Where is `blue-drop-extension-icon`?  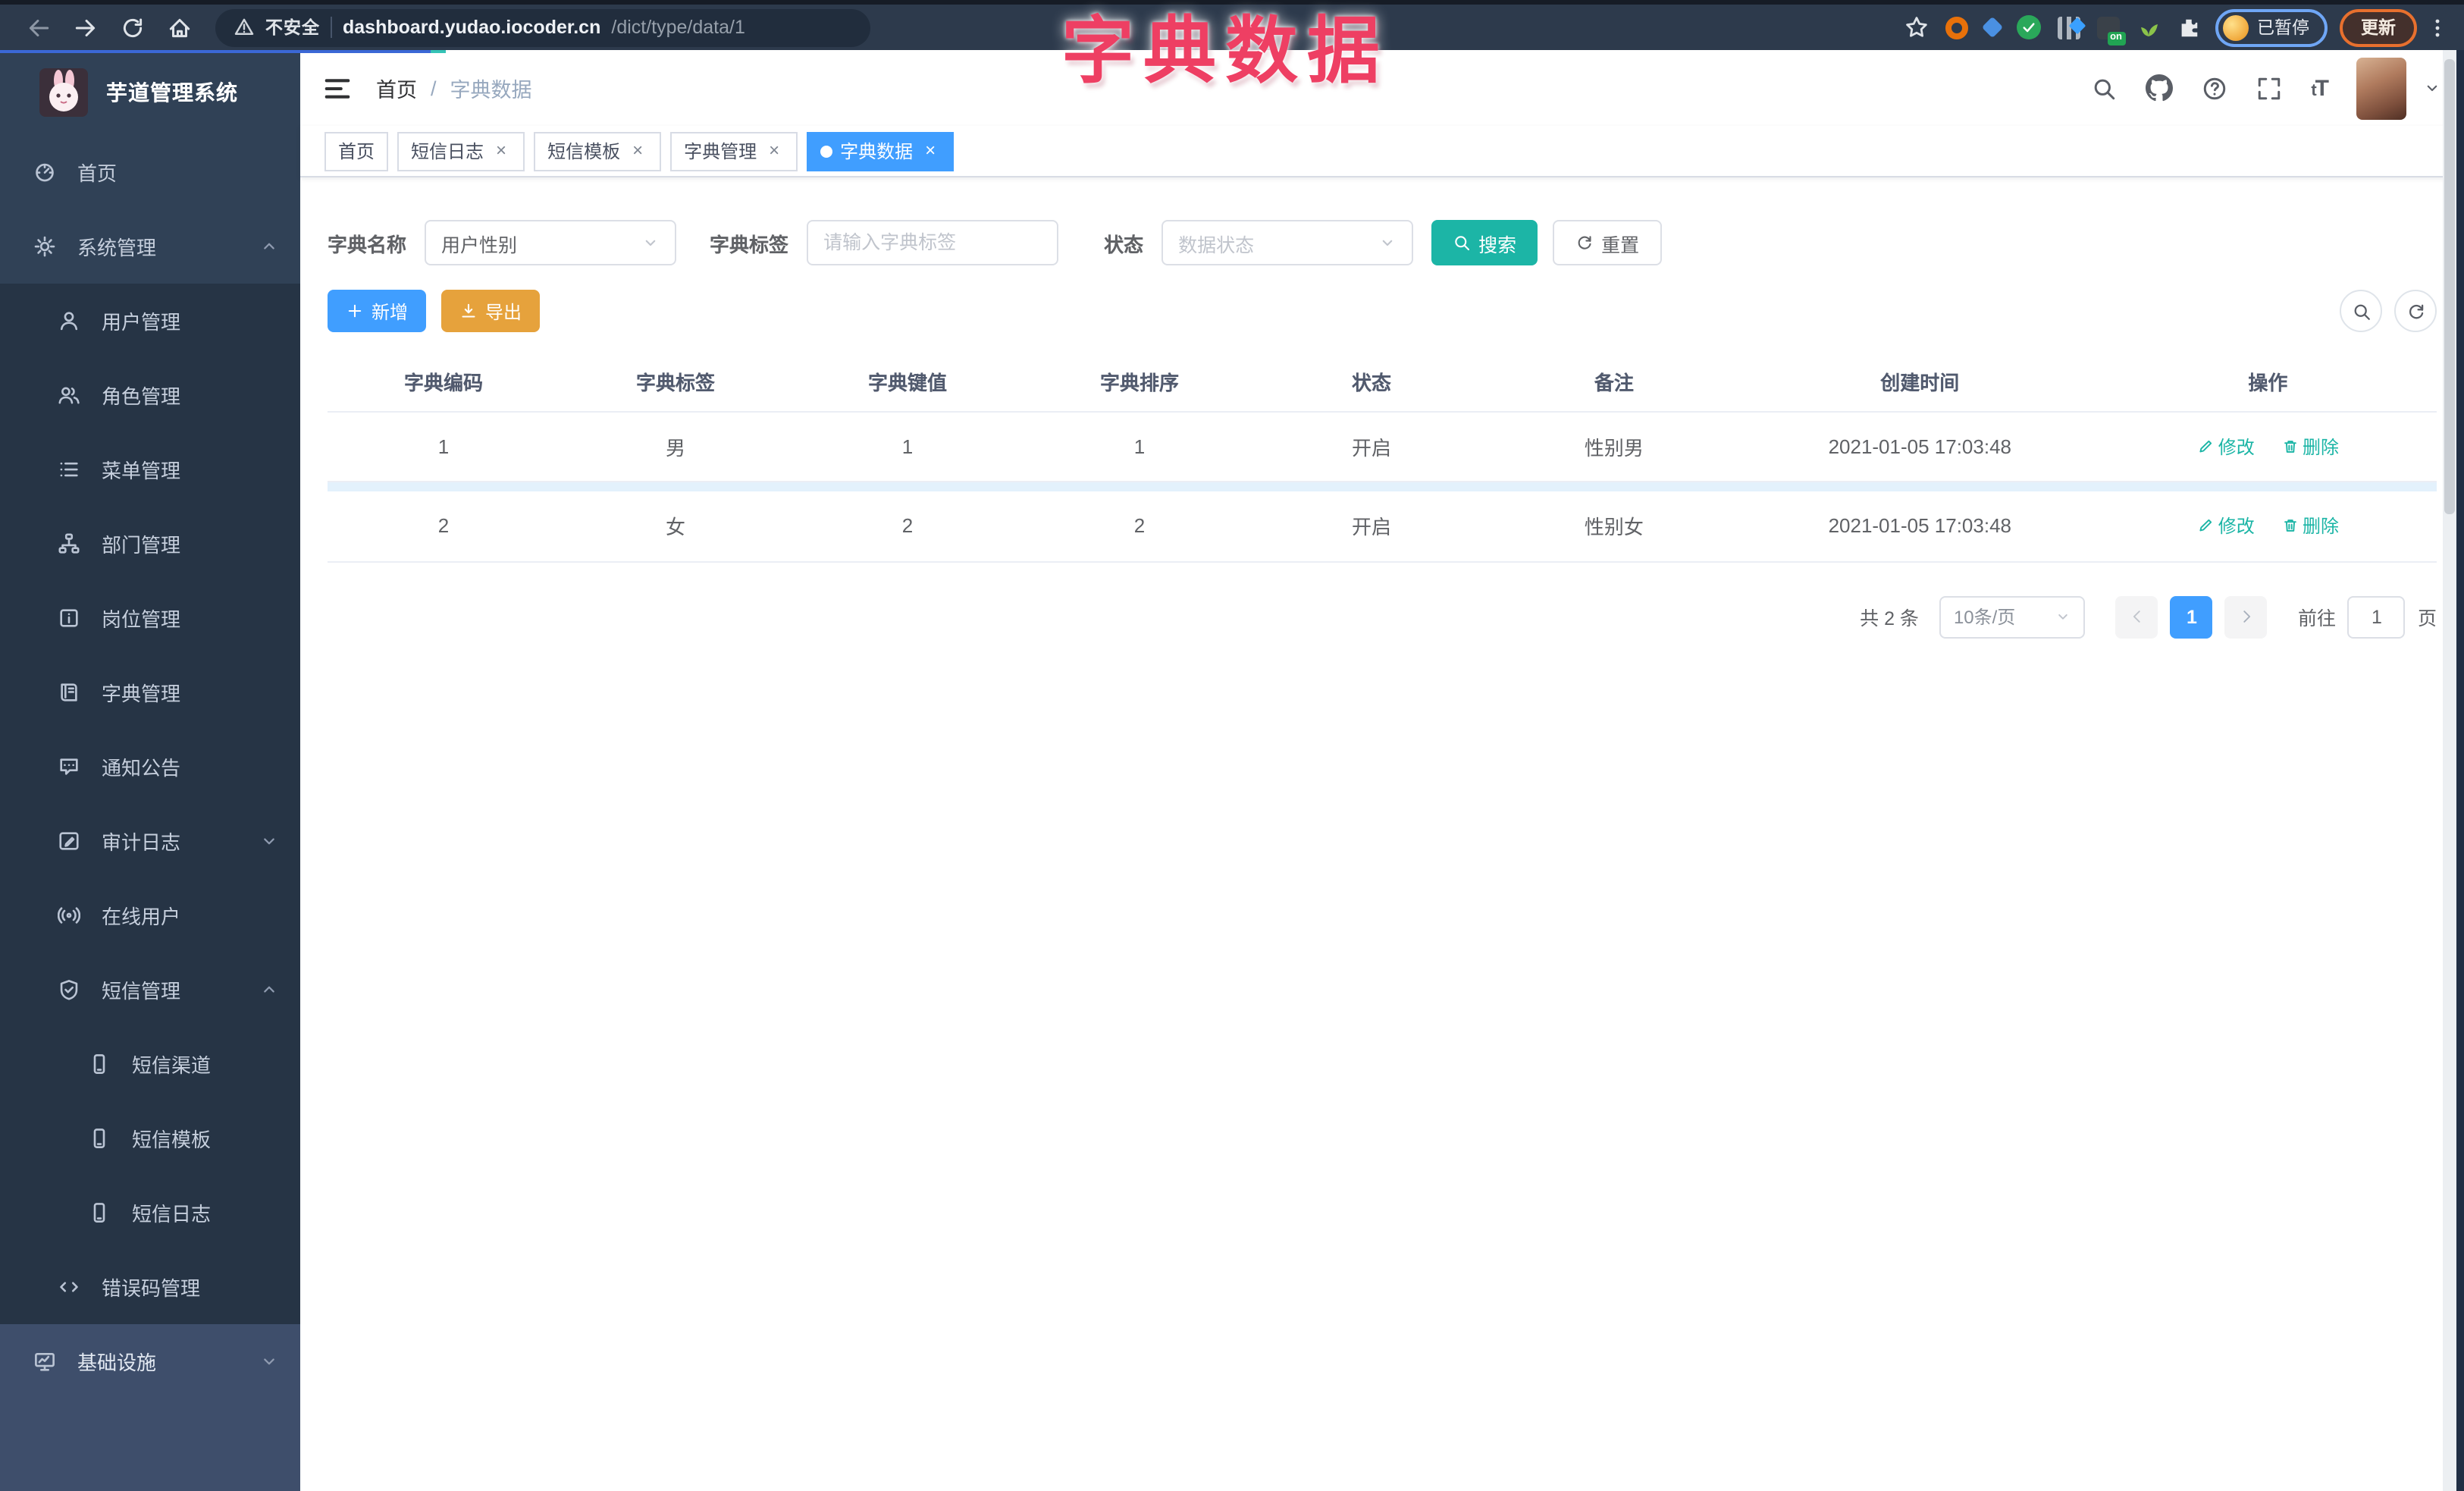
blue-drop-extension-icon is located at coordinates (1992, 27).